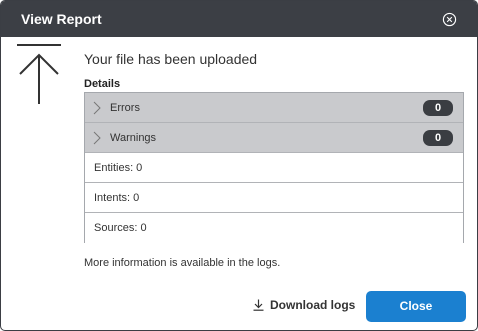  Describe the element at coordinates (274, 108) in the screenshot. I see `errors-row: Errors 0` at that location.